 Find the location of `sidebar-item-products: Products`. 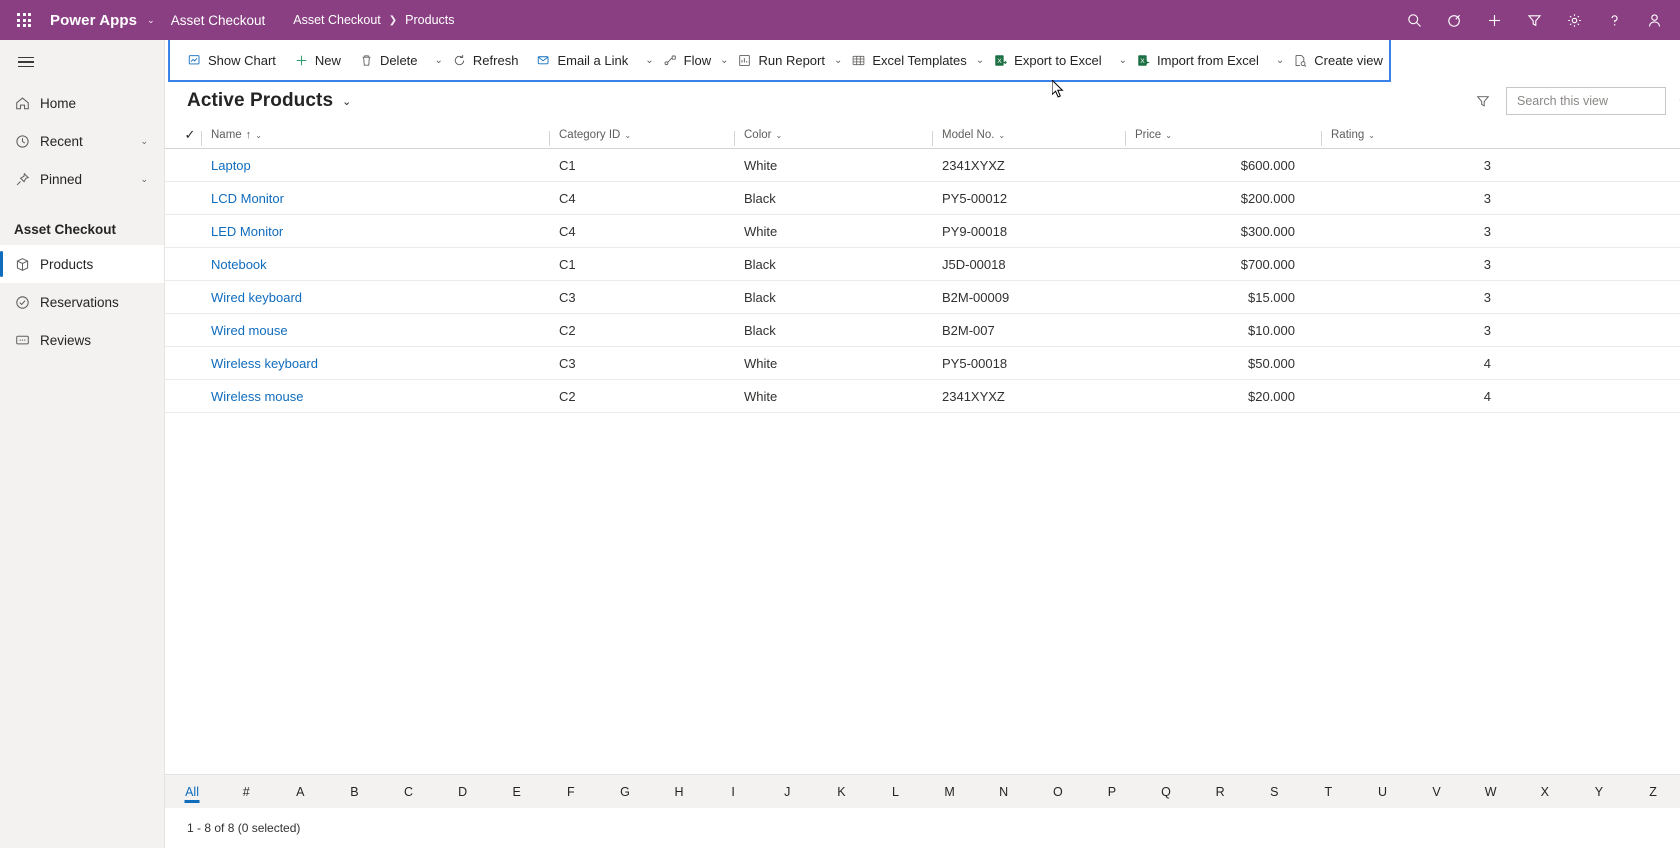

sidebar-item-products: Products is located at coordinates (82, 264).